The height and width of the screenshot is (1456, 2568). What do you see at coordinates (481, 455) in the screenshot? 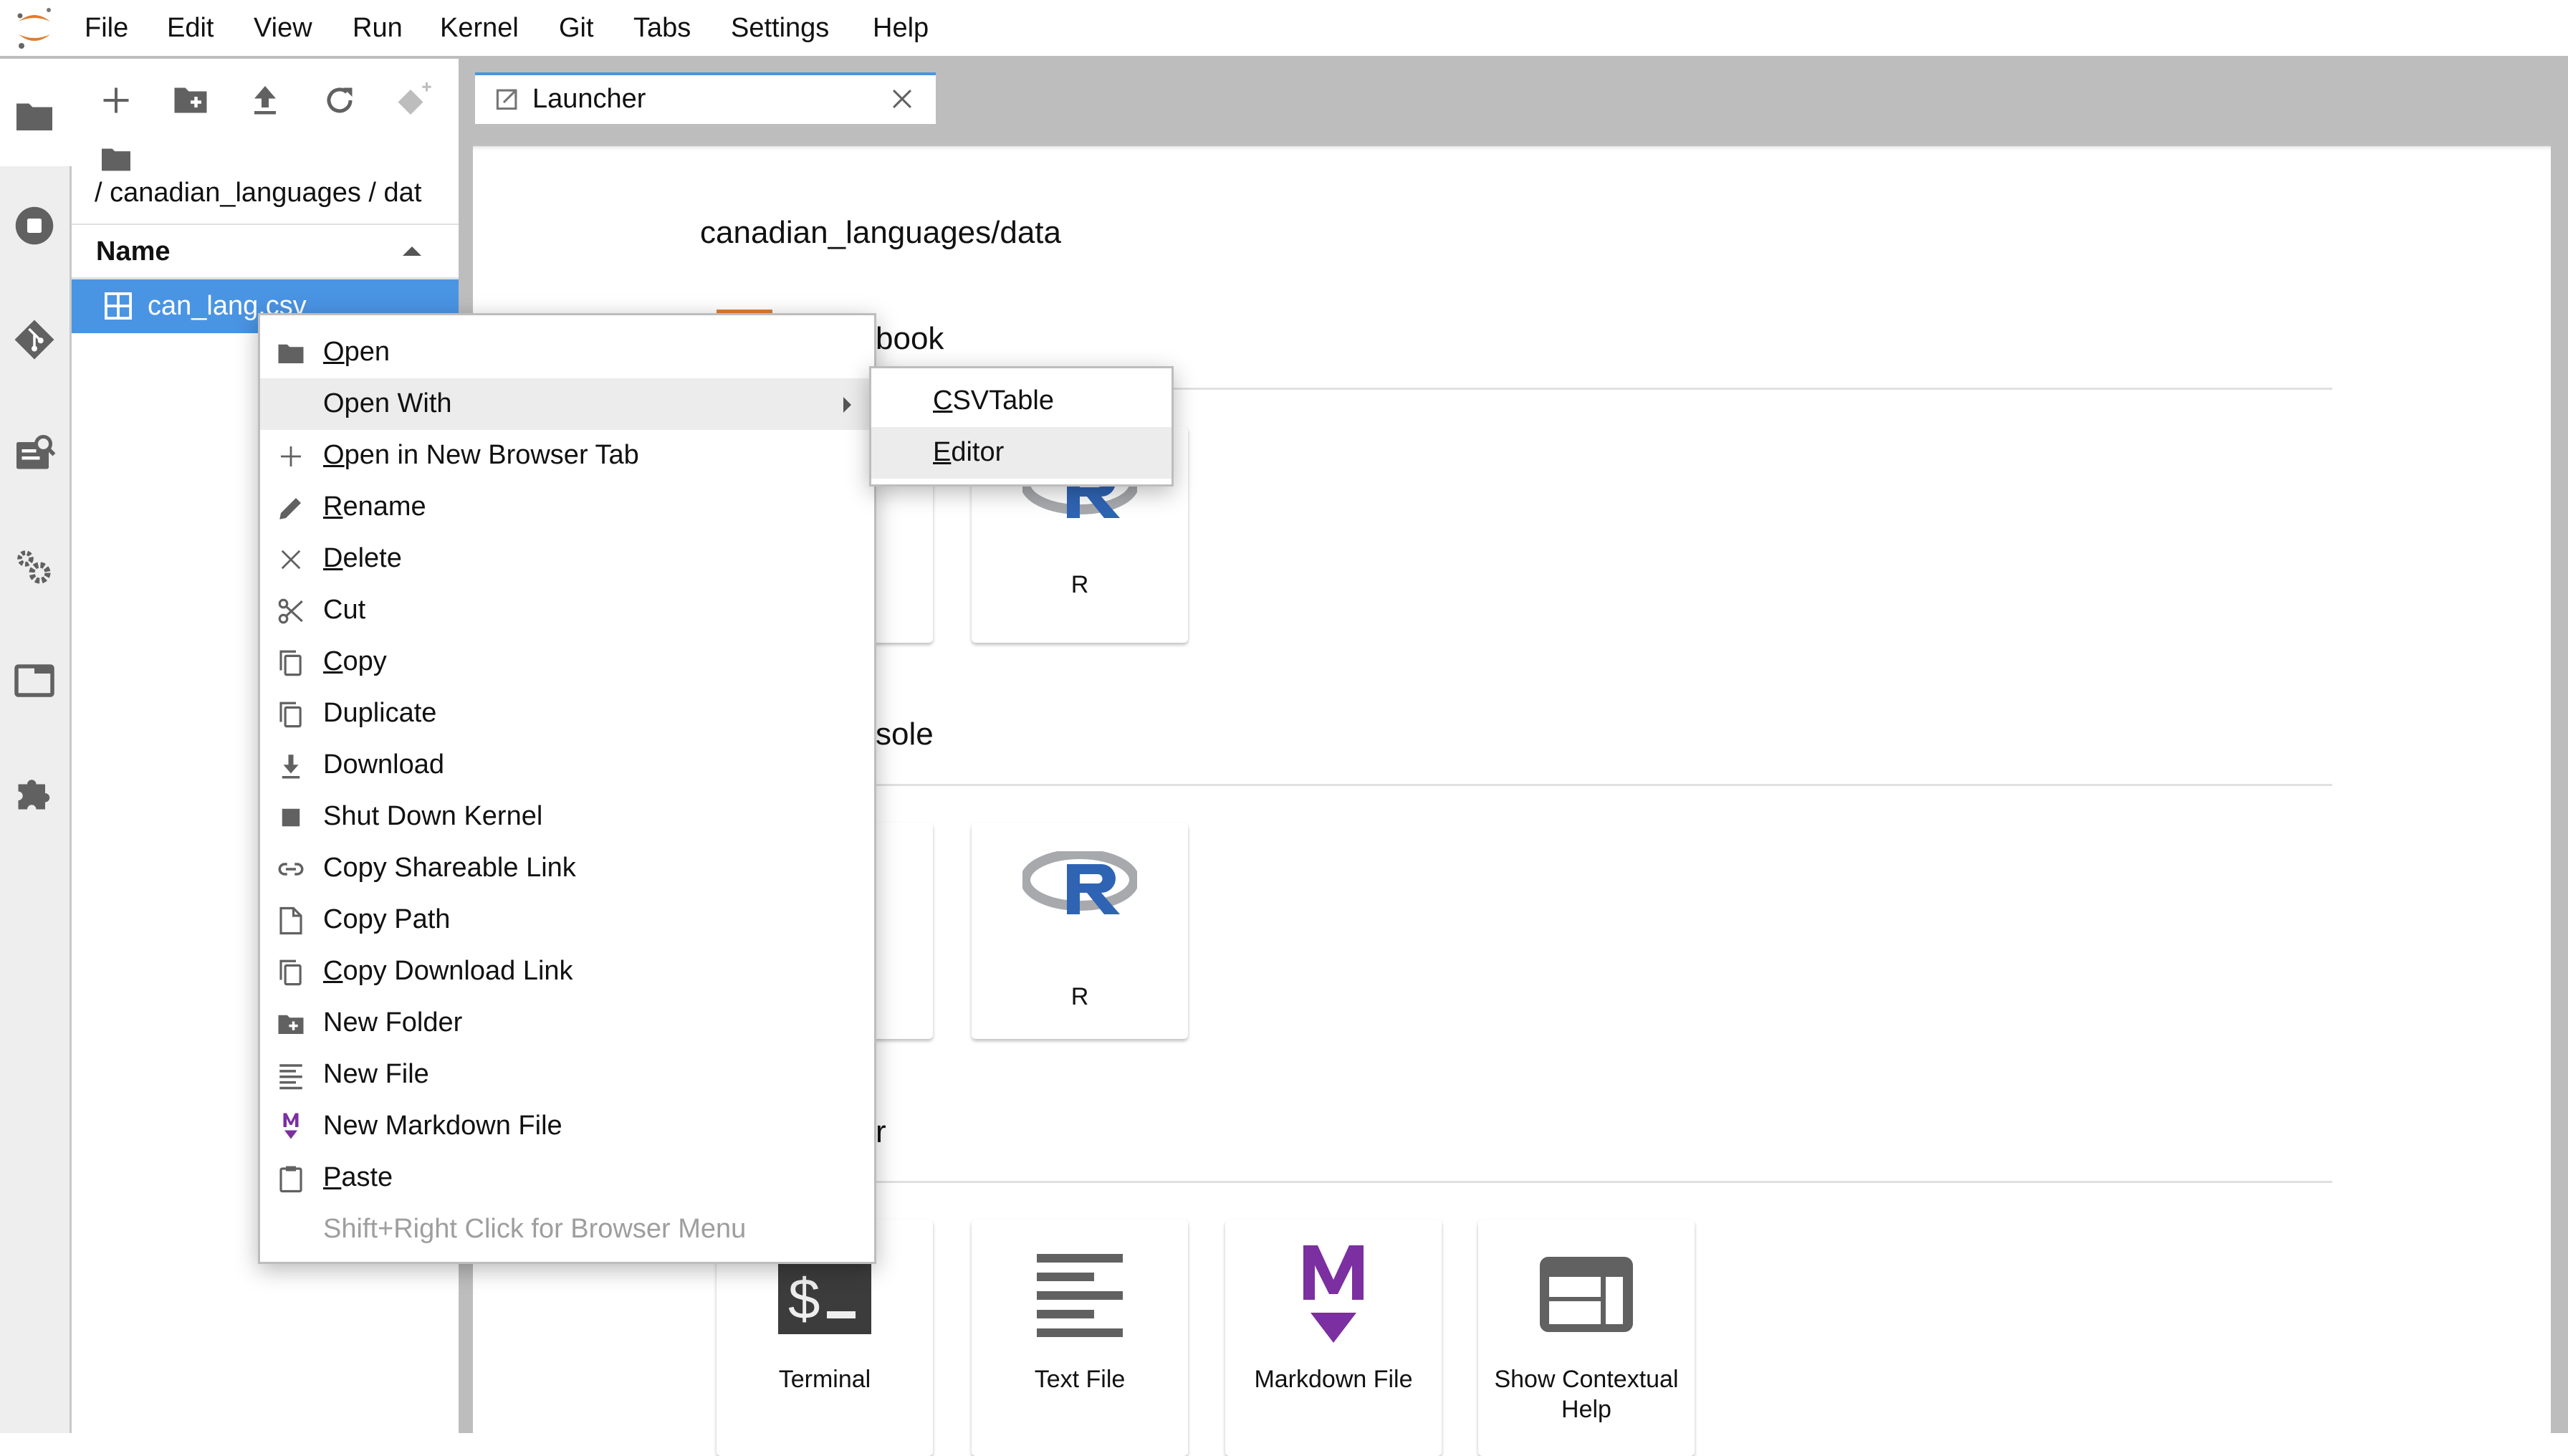
I see `context-menu-label: Open in New Browser Tab` at bounding box center [481, 455].